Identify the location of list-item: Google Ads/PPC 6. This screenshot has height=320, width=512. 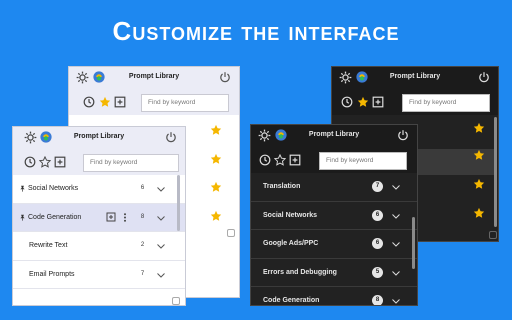
(334, 244).